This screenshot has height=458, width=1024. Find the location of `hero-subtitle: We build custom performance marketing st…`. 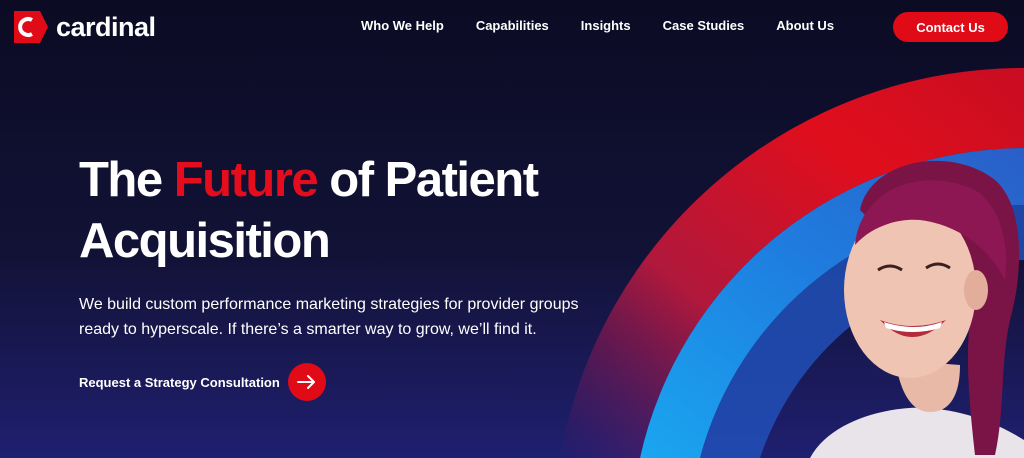

hero-subtitle: We build custom performance marketing st… is located at coordinates (329, 317).